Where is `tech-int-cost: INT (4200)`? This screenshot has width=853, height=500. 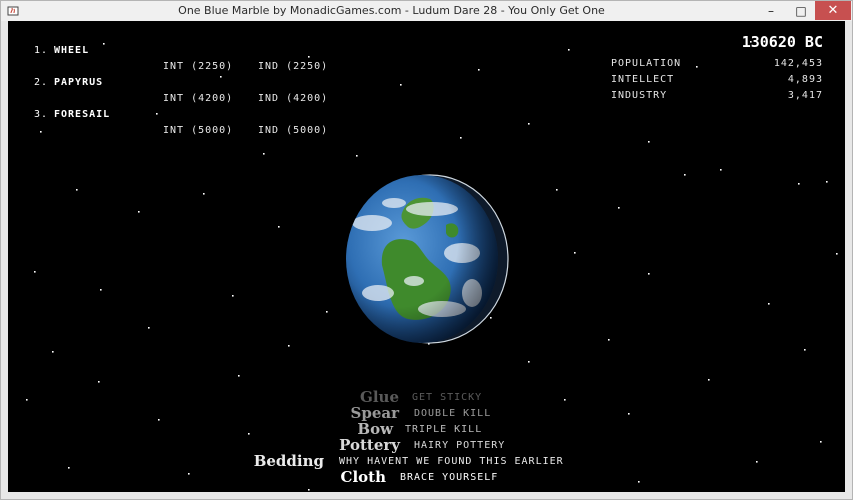 tech-int-cost: INT (4200) is located at coordinates (198, 98).